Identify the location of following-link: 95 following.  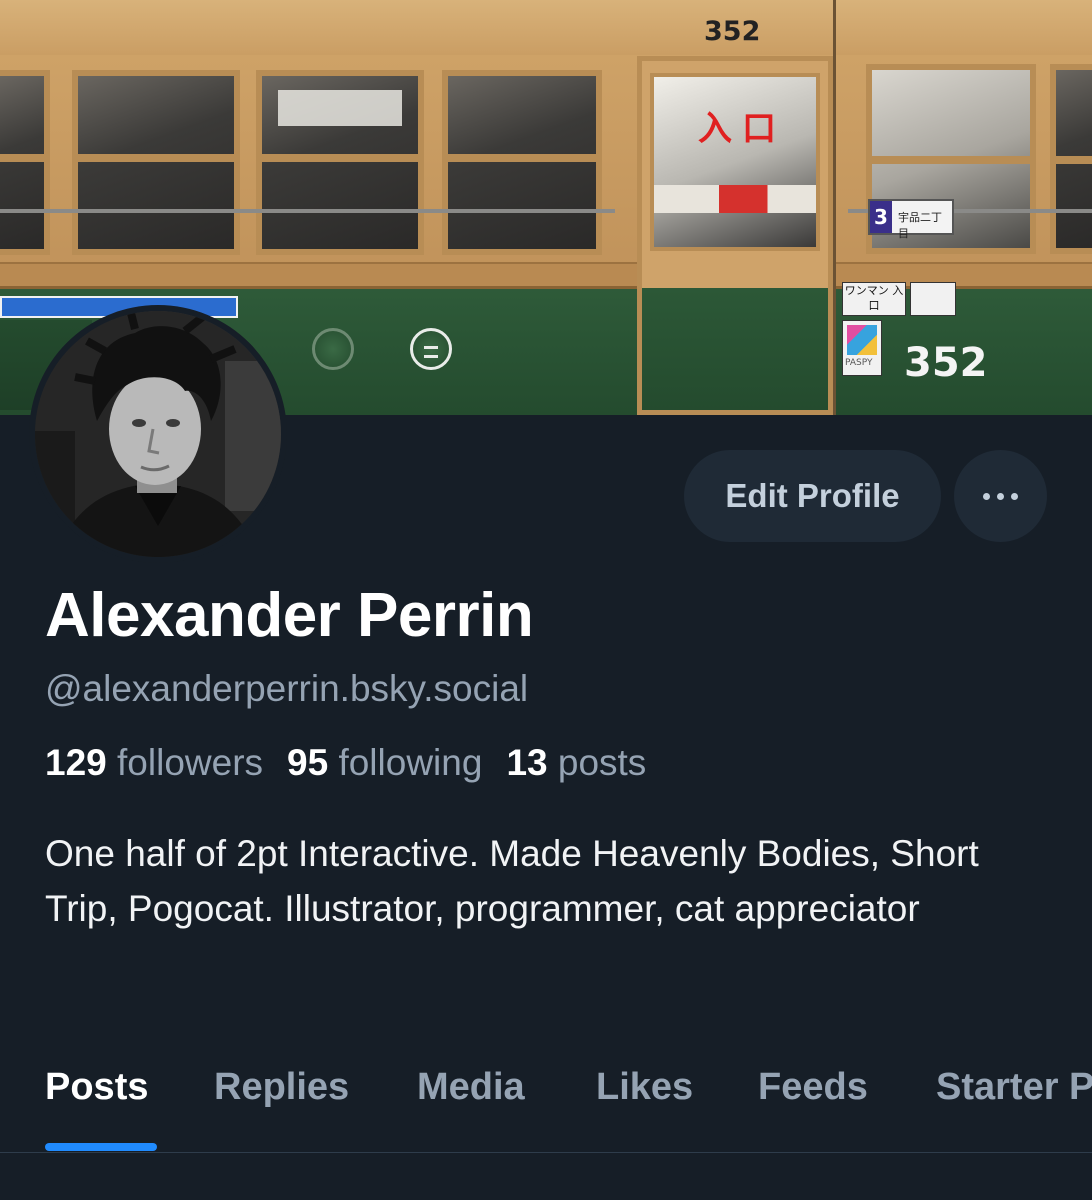
(384, 762).